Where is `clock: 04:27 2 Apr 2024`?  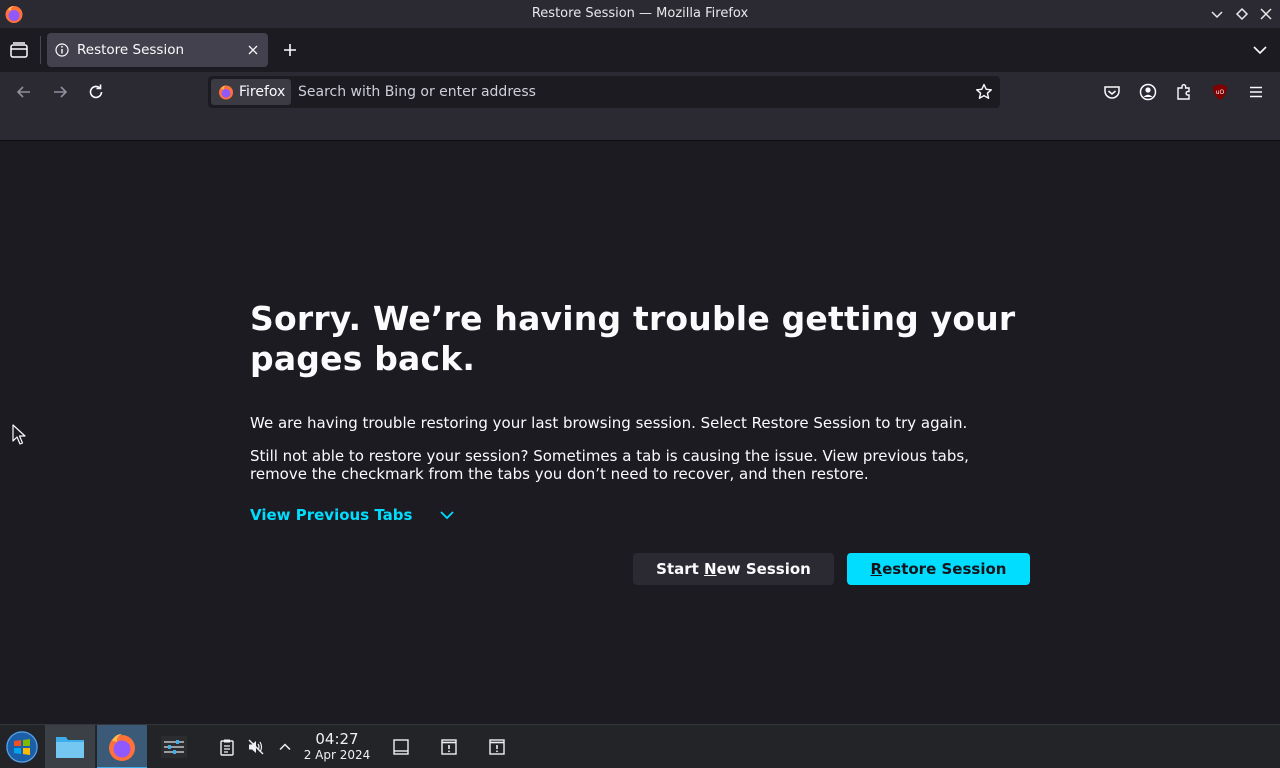
clock: 04:27 2 Apr 2024 is located at coordinates (337, 746).